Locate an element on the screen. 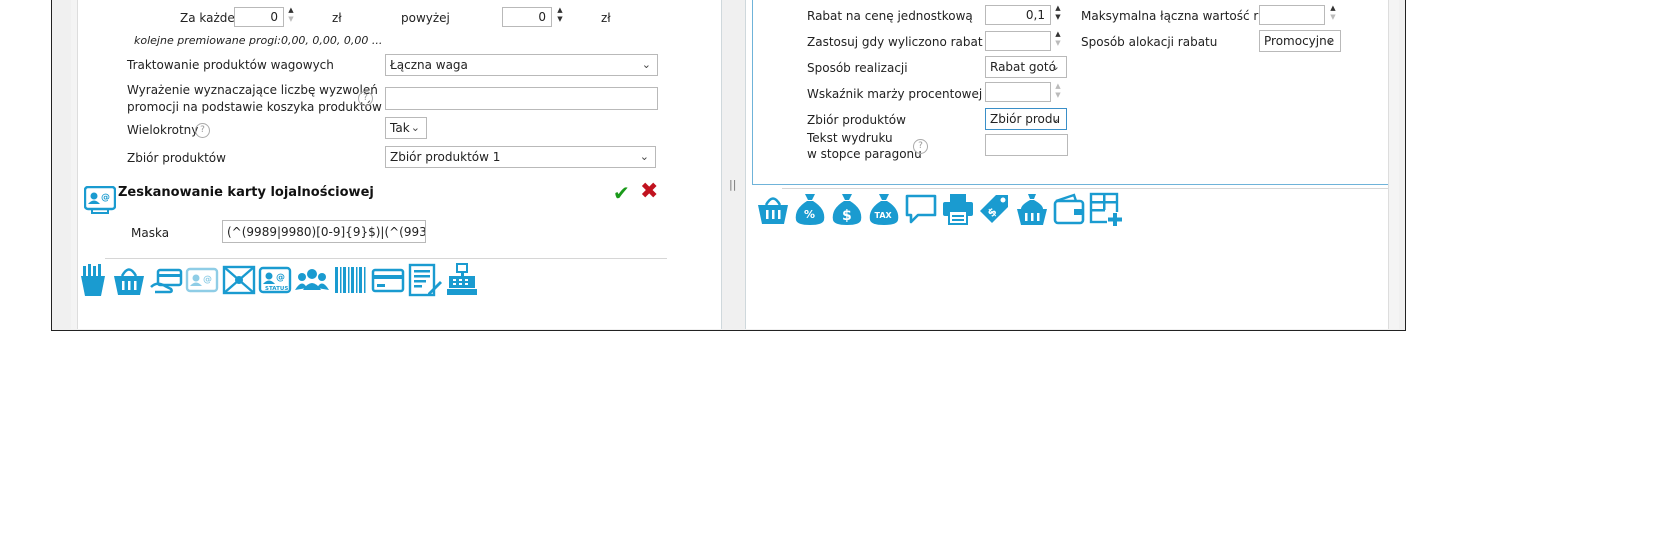 This screenshot has height=550, width=1680. svg-text: STATUS is located at coordinates (276, 289).